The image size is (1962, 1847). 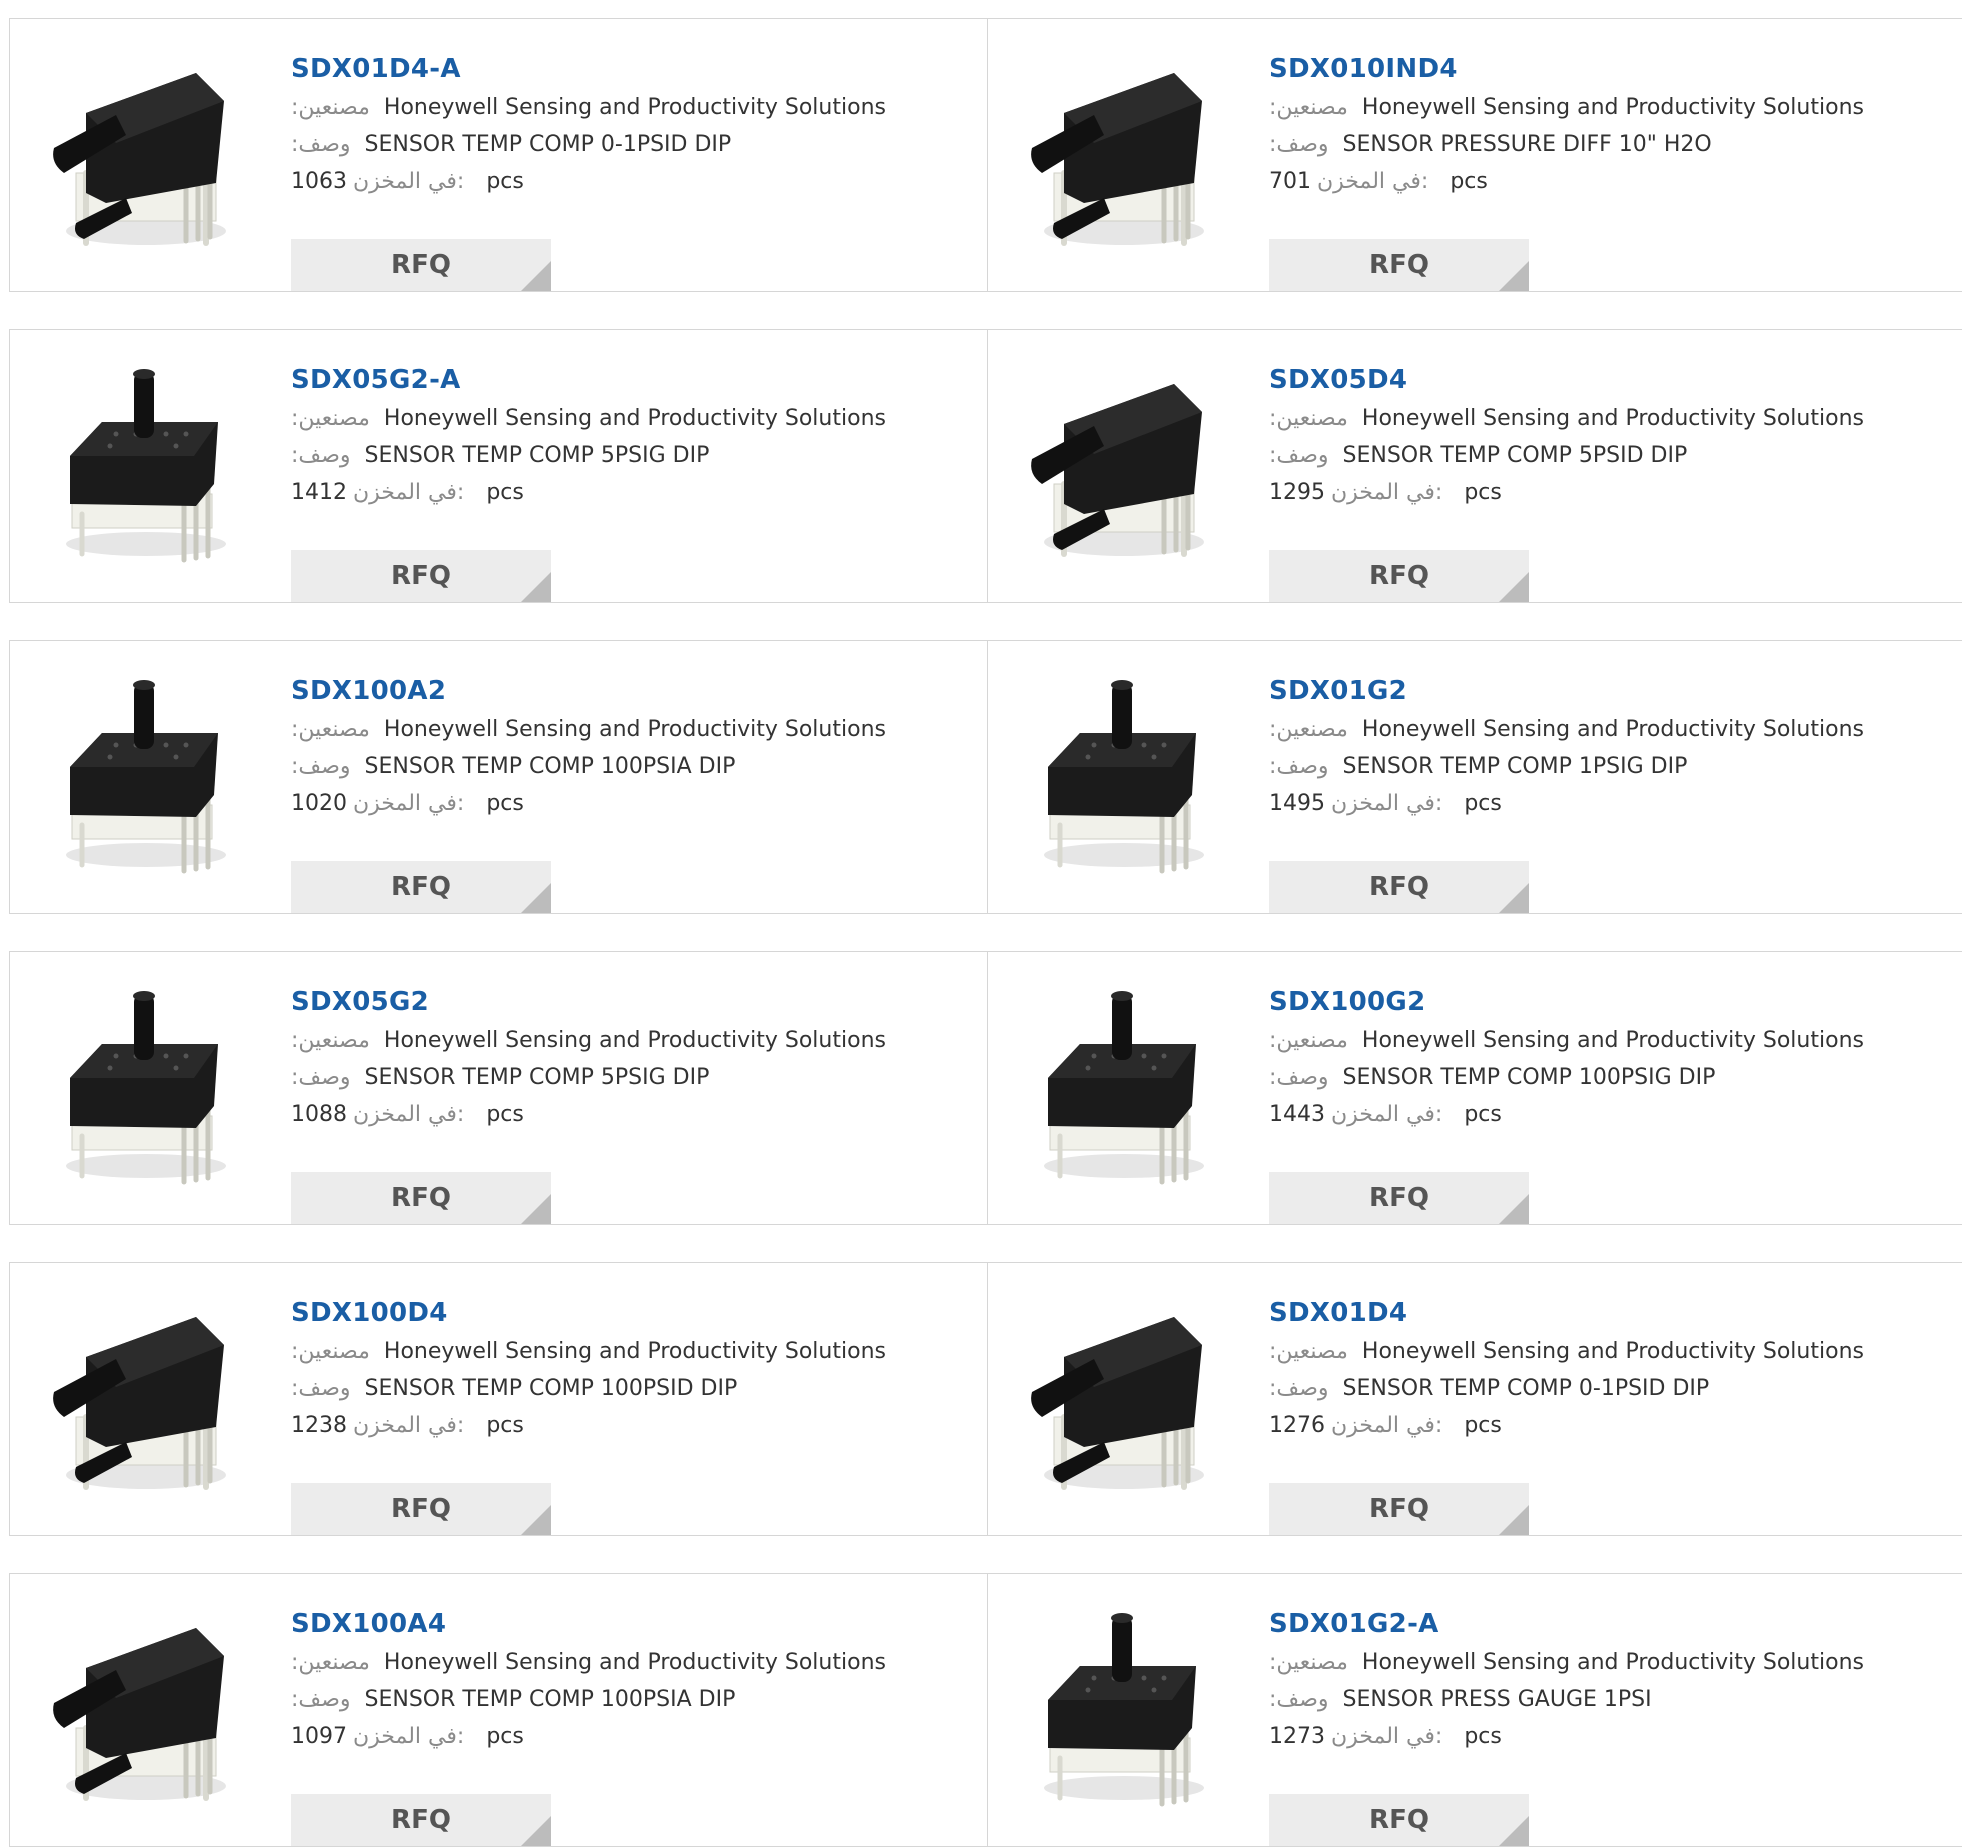 What do you see at coordinates (1599, 691) in the screenshot?
I see `part-number-link: SDX01G2` at bounding box center [1599, 691].